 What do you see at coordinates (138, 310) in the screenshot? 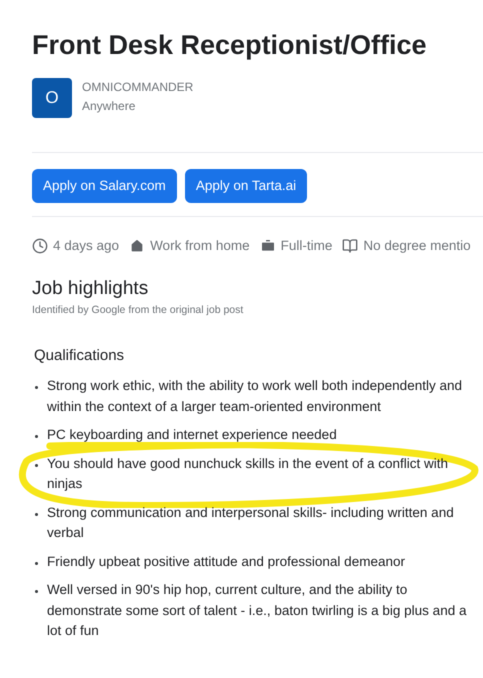
I see `section-subtitle: Identified by Google from the original job post` at bounding box center [138, 310].